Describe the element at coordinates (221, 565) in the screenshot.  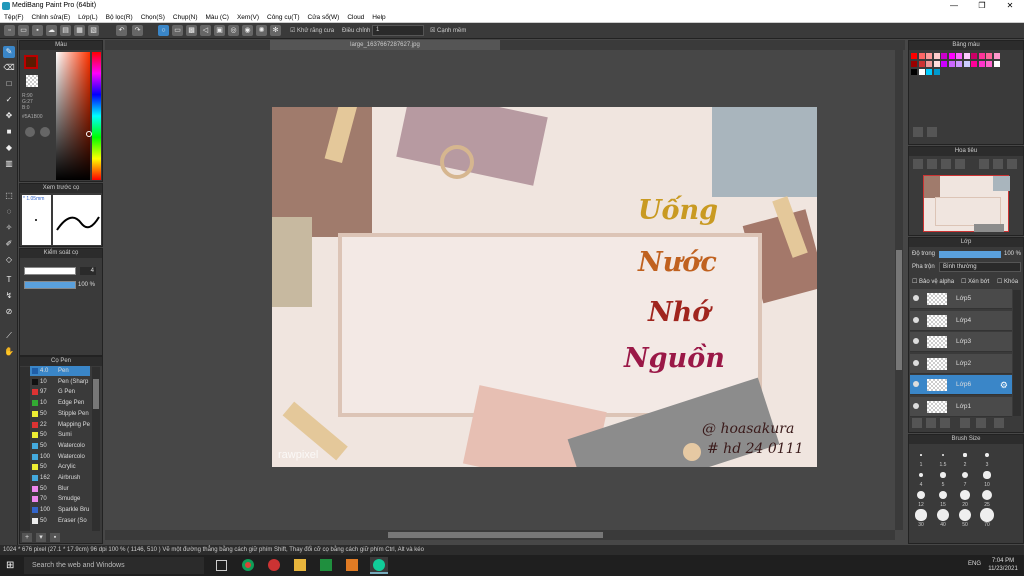
I see `task-view-icon` at that location.